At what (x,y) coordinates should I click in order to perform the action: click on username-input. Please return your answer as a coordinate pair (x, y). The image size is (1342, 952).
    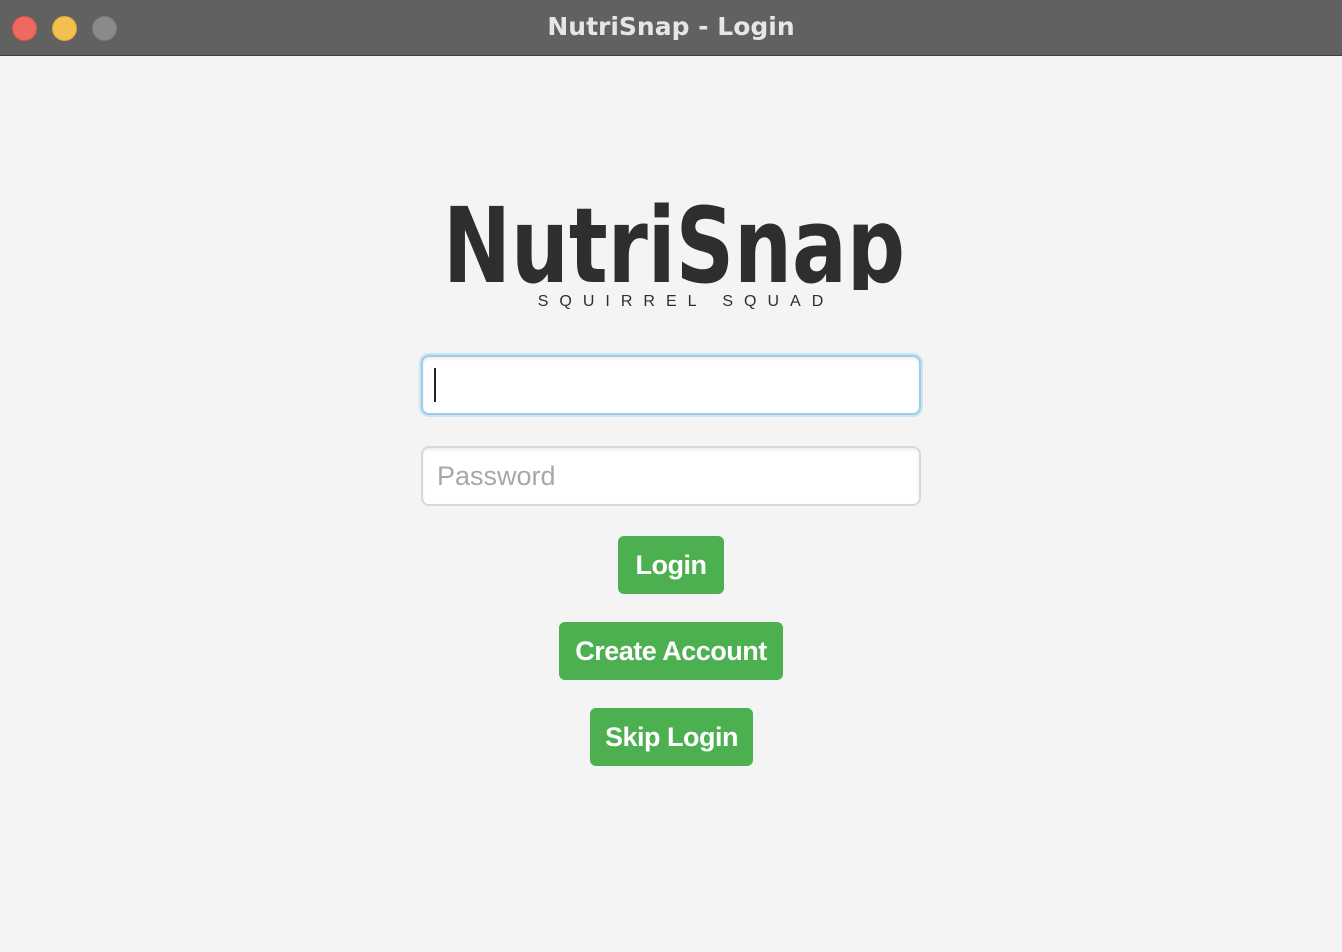
    Looking at the image, I should click on (671, 385).